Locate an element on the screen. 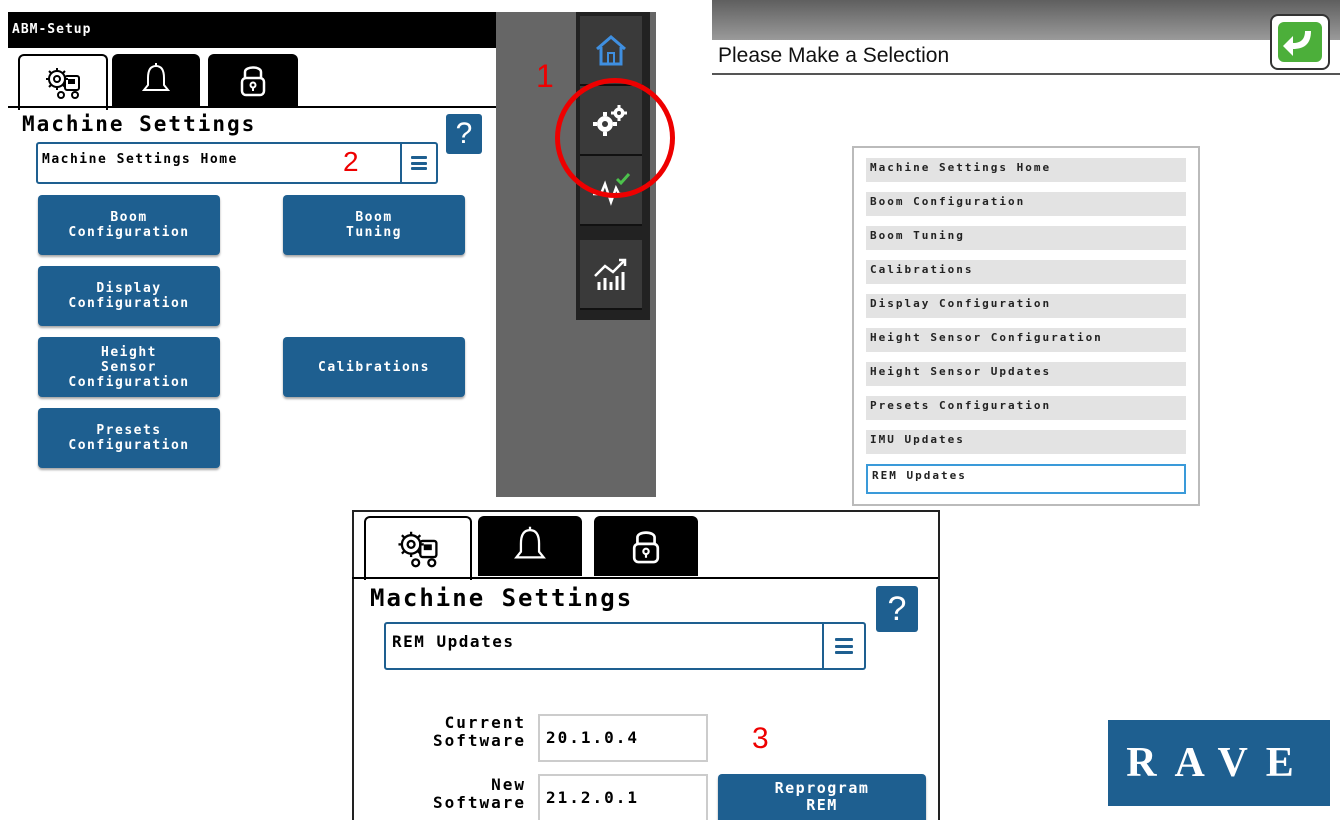 The width and height of the screenshot is (1340, 820). chart-icon is located at coordinates (610, 274).